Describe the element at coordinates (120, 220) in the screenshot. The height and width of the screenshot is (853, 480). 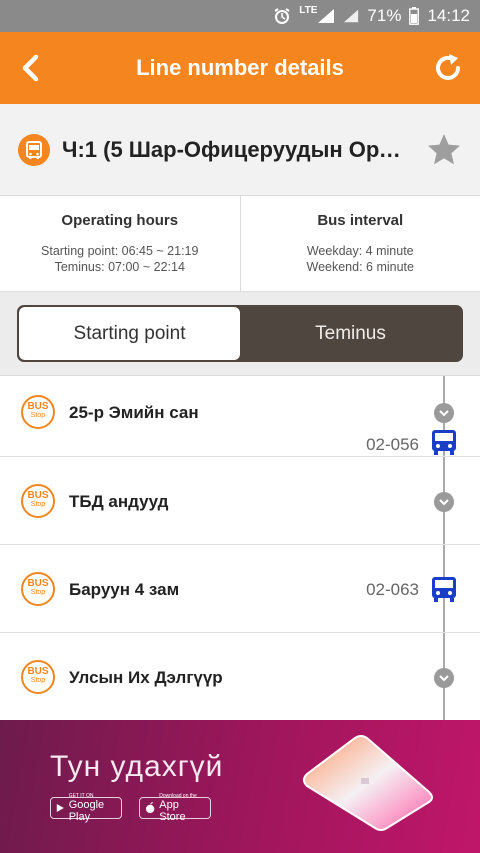
I see `operating-hours-title: Operating hours` at that location.